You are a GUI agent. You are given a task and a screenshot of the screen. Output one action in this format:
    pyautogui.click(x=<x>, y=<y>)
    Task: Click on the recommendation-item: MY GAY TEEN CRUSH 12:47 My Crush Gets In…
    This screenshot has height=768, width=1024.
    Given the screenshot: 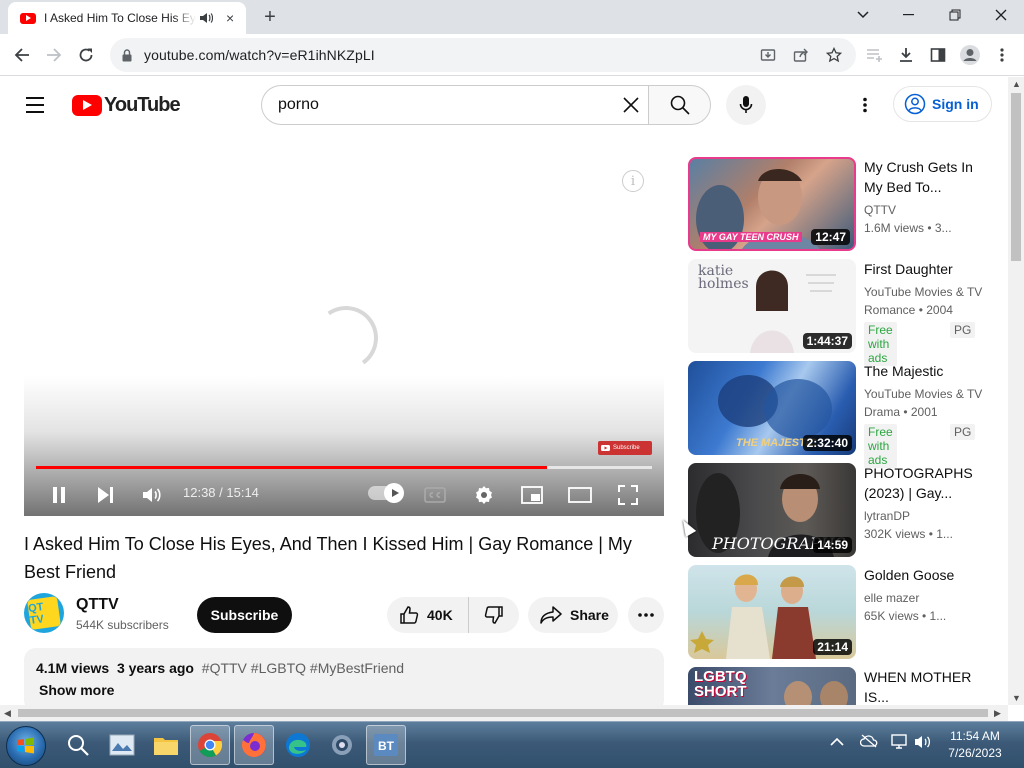 What is the action you would take?
    pyautogui.click(x=843, y=204)
    